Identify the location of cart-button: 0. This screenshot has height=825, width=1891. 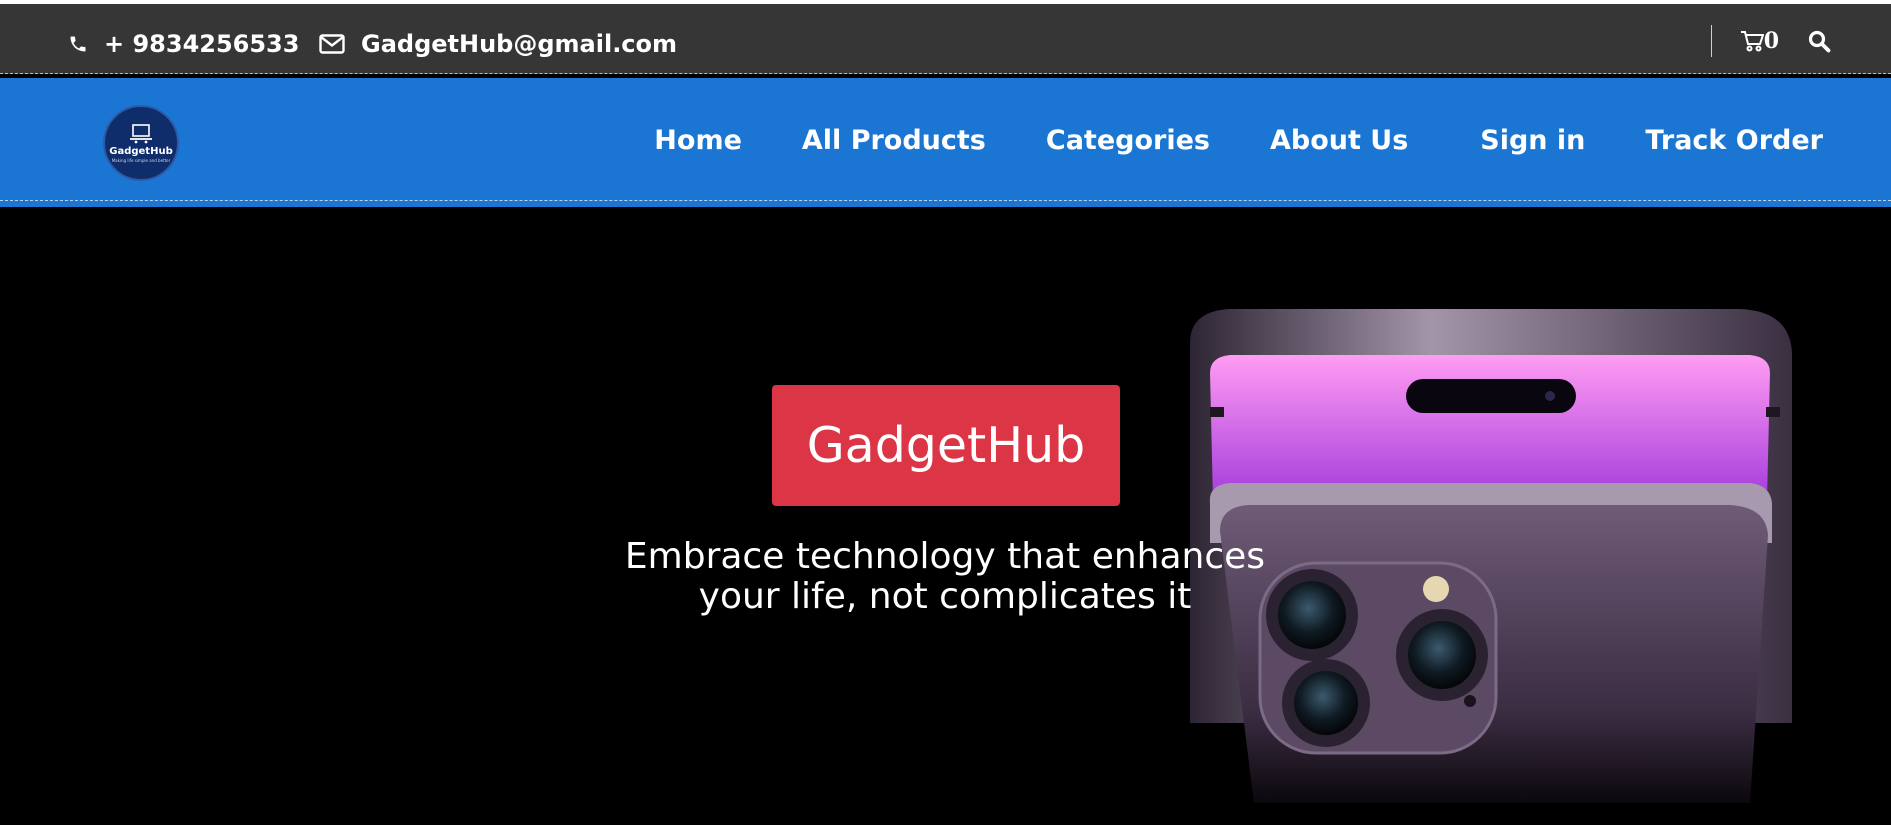
(1759, 41).